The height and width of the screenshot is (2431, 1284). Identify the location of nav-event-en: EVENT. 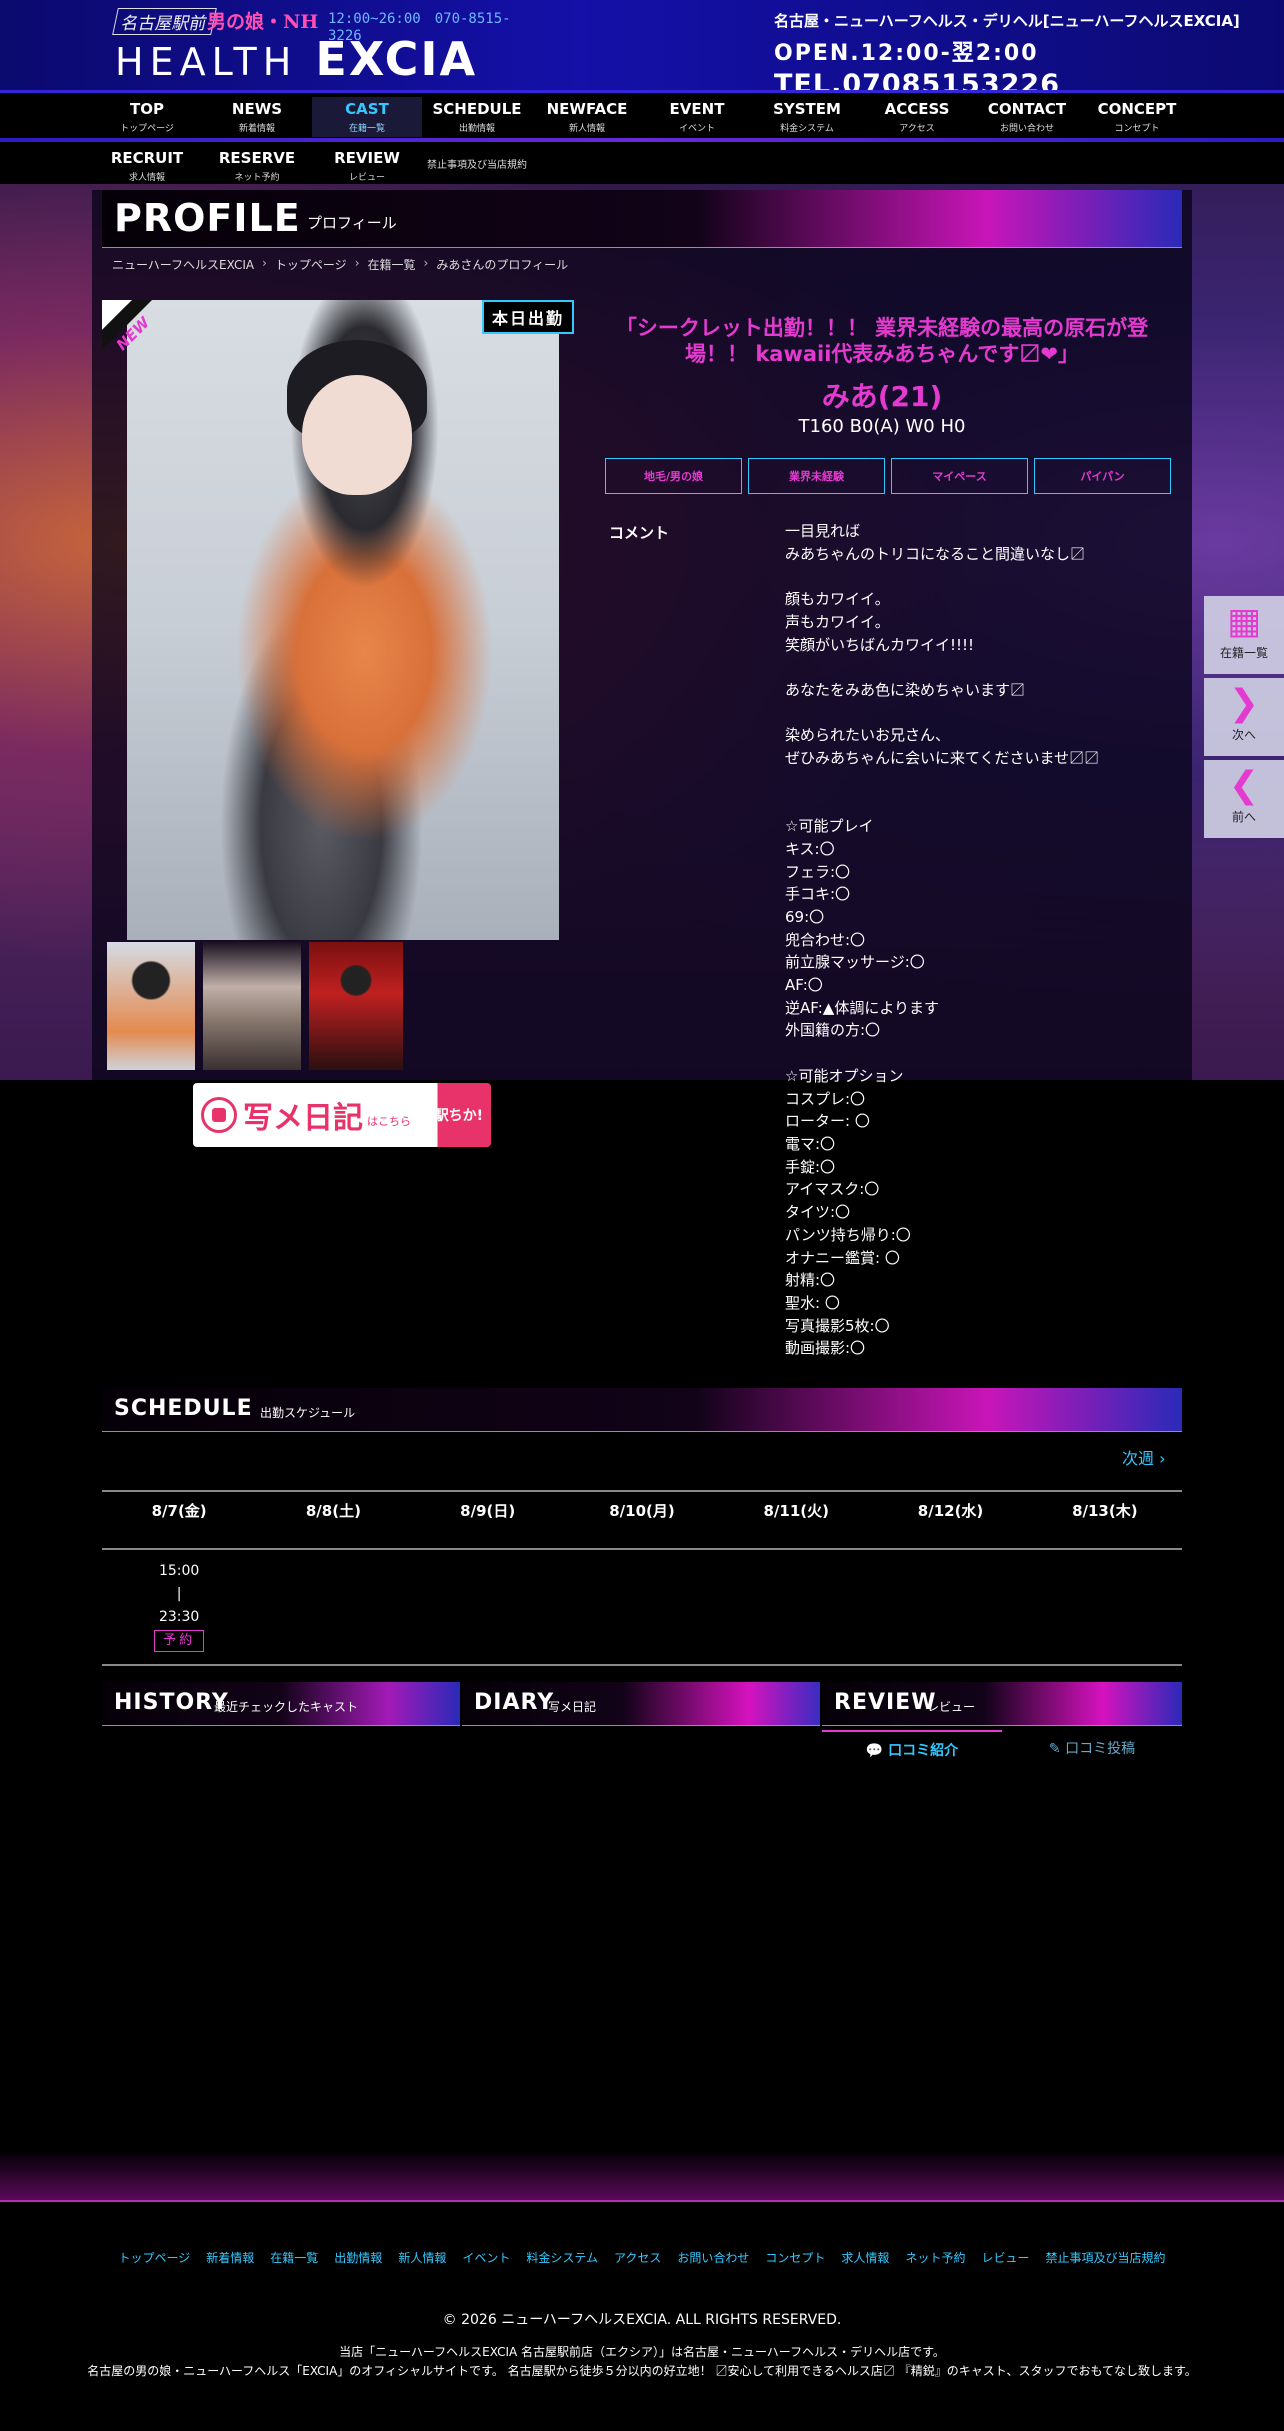
(697, 109).